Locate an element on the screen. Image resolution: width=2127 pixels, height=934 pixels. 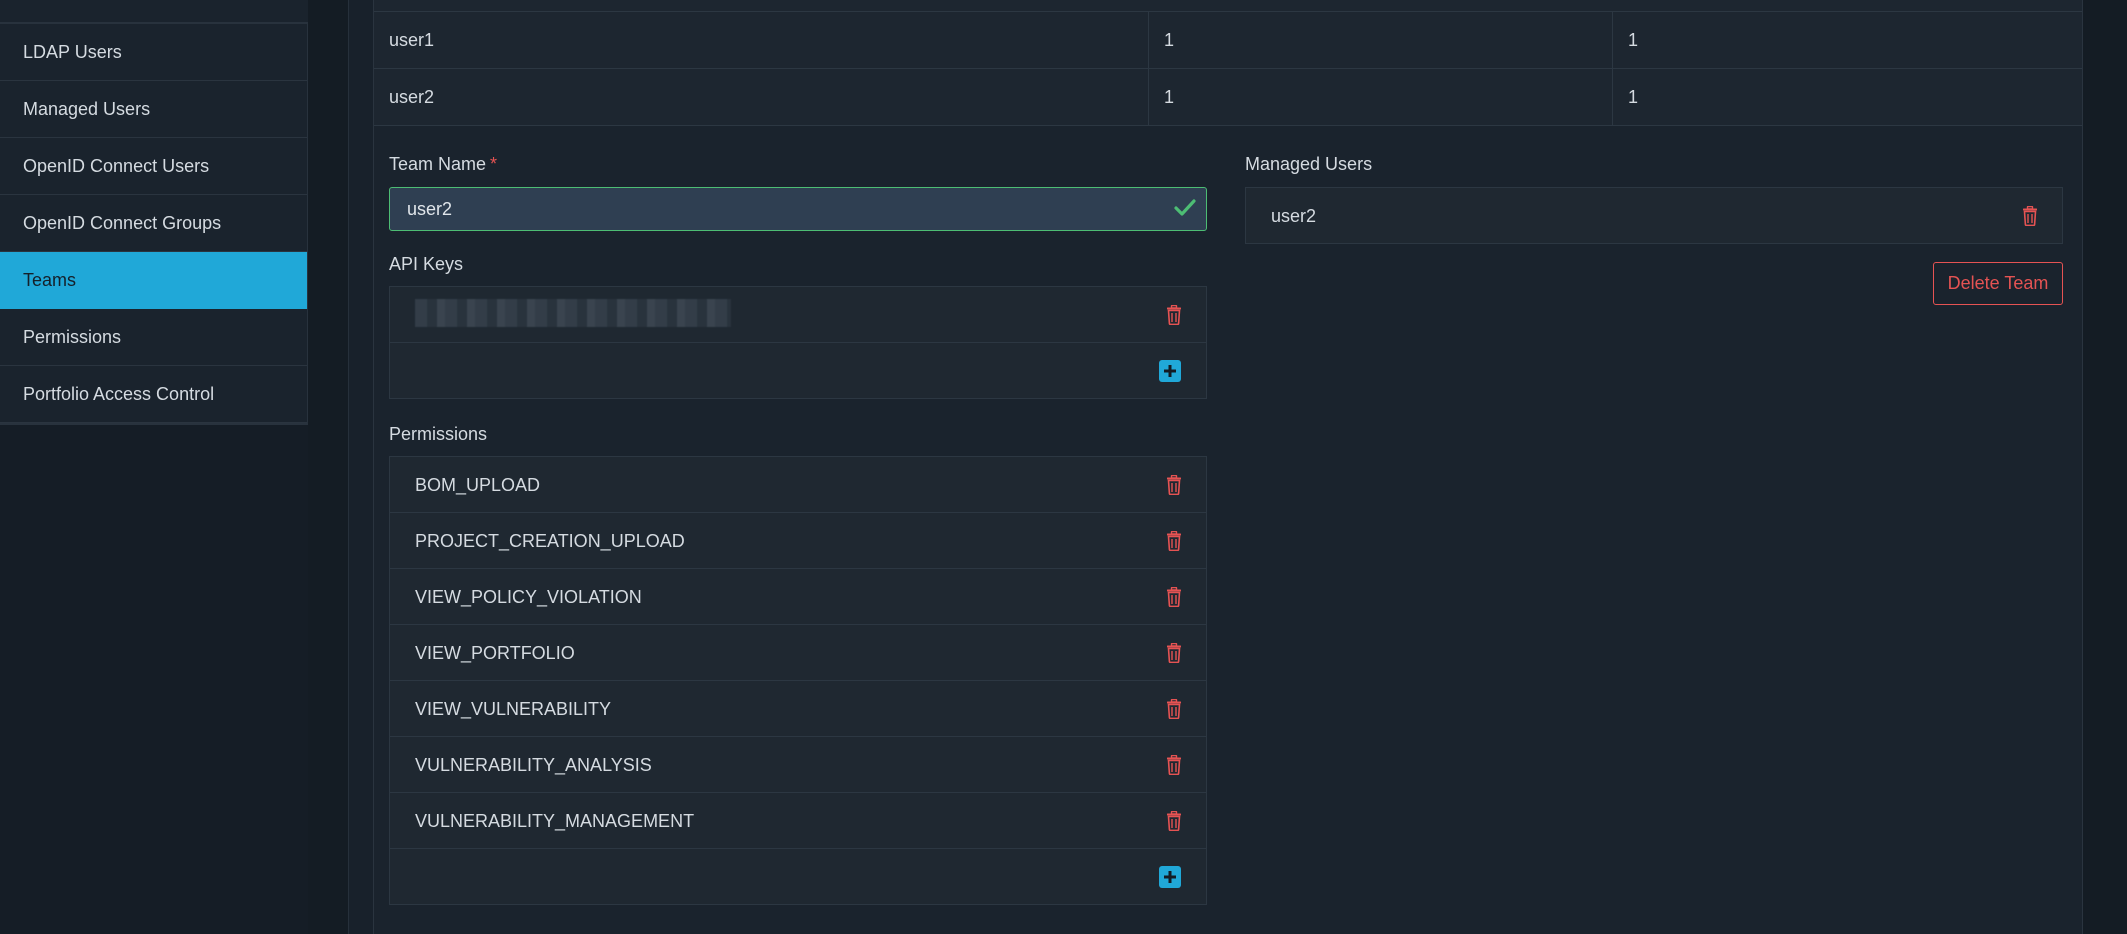
permission-name: VIEW_VULNERABILITY is located at coordinates (513, 709).